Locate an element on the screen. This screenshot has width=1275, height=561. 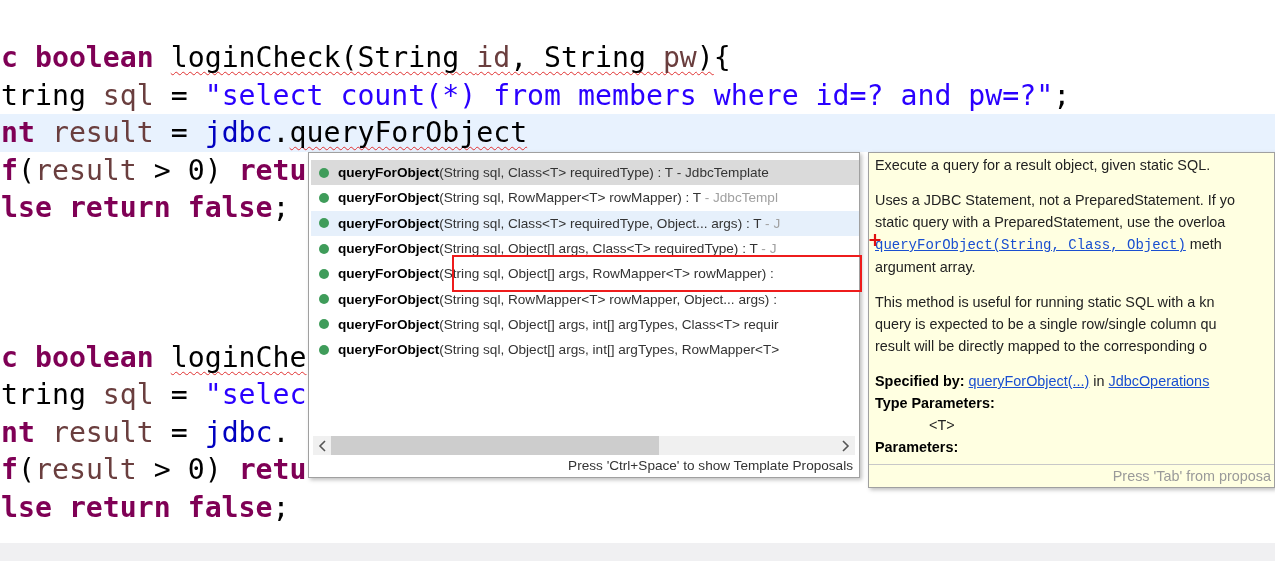
proposal-item: queryForObject(String sql, Object[] args, int[] argTypes, RowMapper<T> is located at coordinates (585, 350).